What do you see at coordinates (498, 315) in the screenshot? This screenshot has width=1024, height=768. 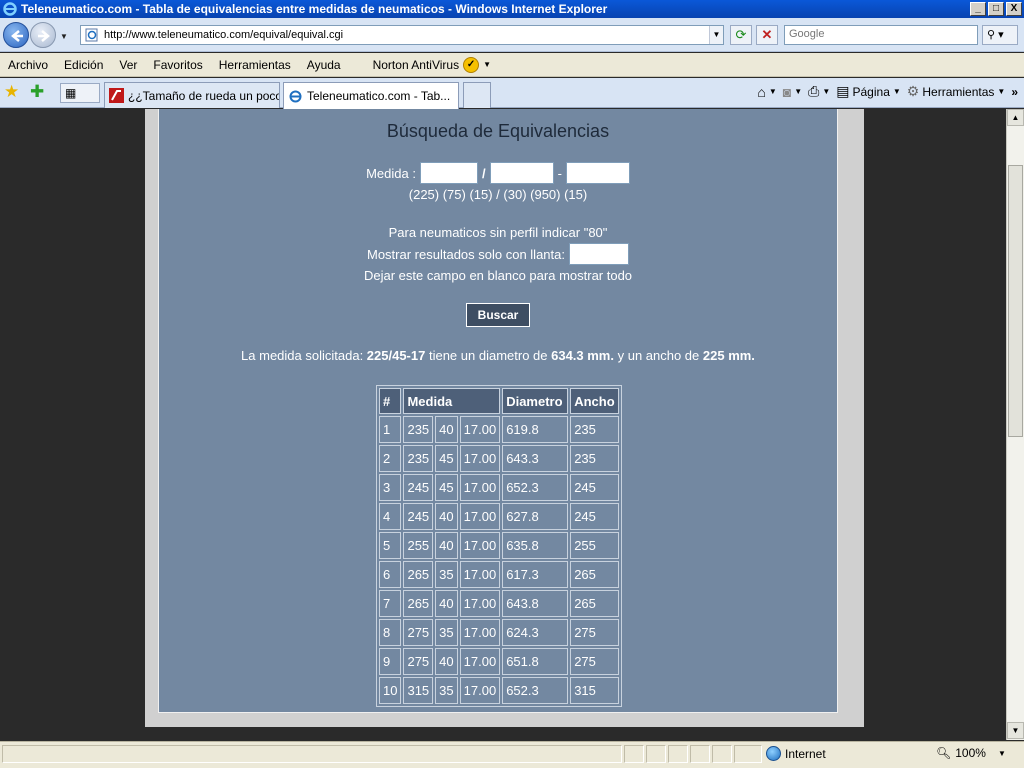 I see `buscar-button: Buscar` at bounding box center [498, 315].